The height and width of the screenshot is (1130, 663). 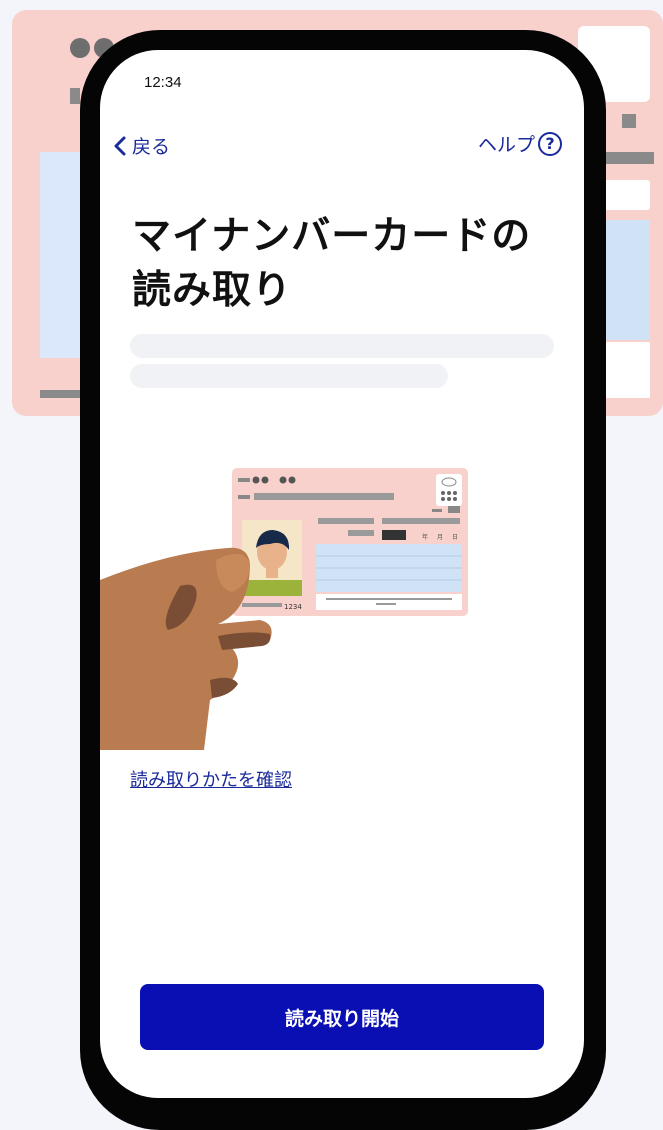 What do you see at coordinates (342, 1017) in the screenshot?
I see `start-reading-button: 読み取り開始` at bounding box center [342, 1017].